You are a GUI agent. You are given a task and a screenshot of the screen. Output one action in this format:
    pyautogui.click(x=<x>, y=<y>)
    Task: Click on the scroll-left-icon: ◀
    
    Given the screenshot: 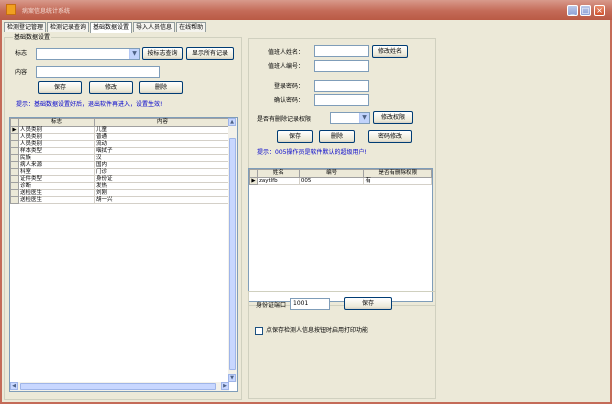 What is the action you would take?
    pyautogui.click(x=14, y=386)
    